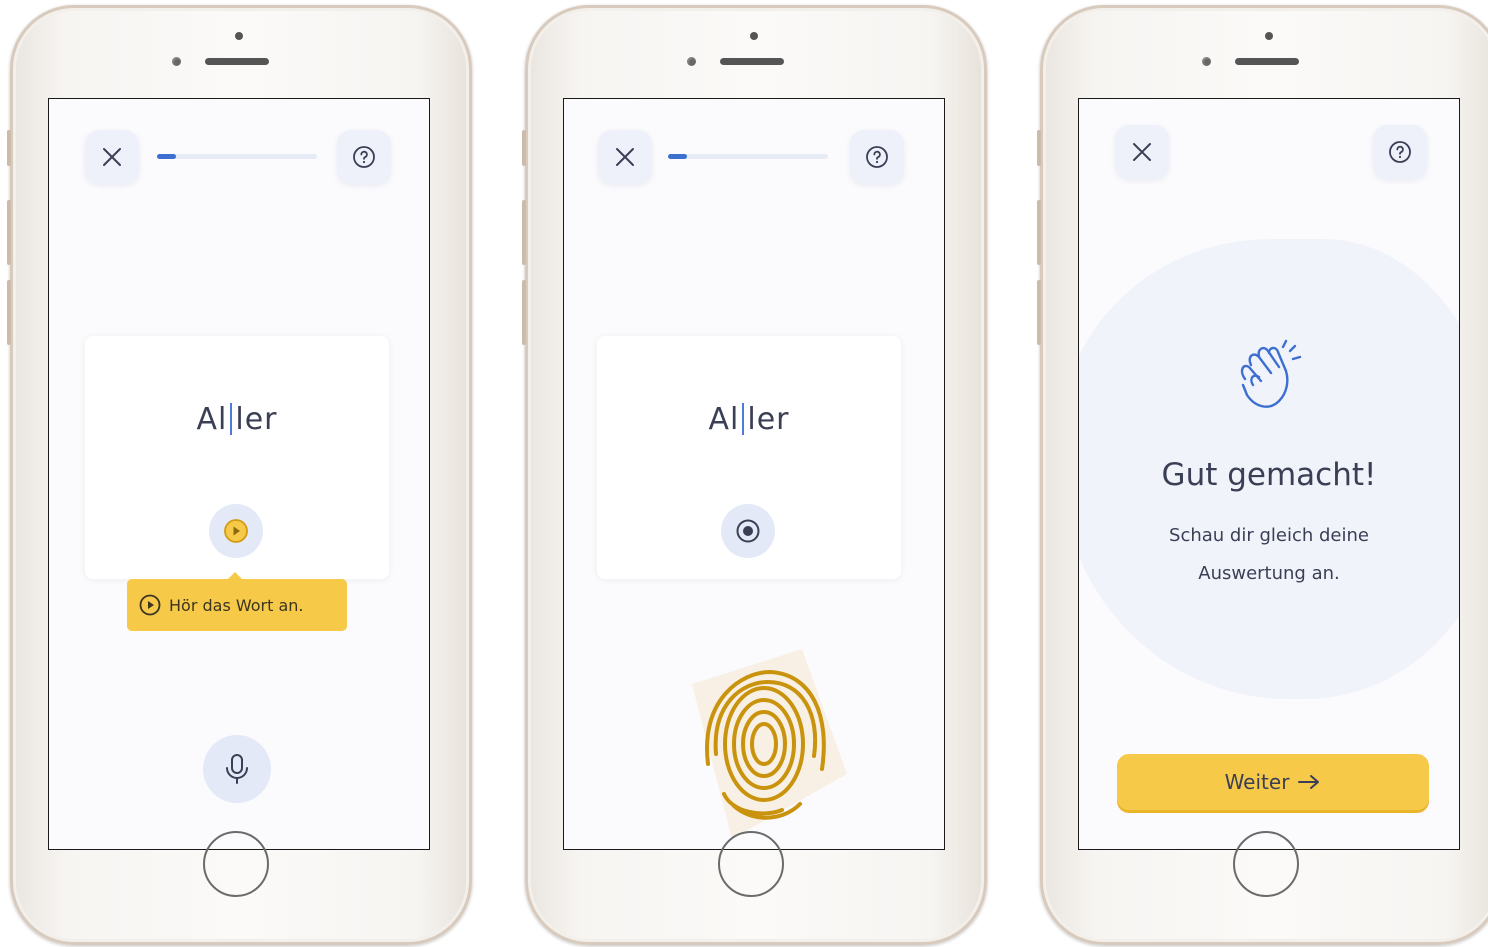 Image resolution: width=1488 pixels, height=947 pixels. What do you see at coordinates (236, 605) in the screenshot?
I see `tooltip-text: Hör das Wort an.` at bounding box center [236, 605].